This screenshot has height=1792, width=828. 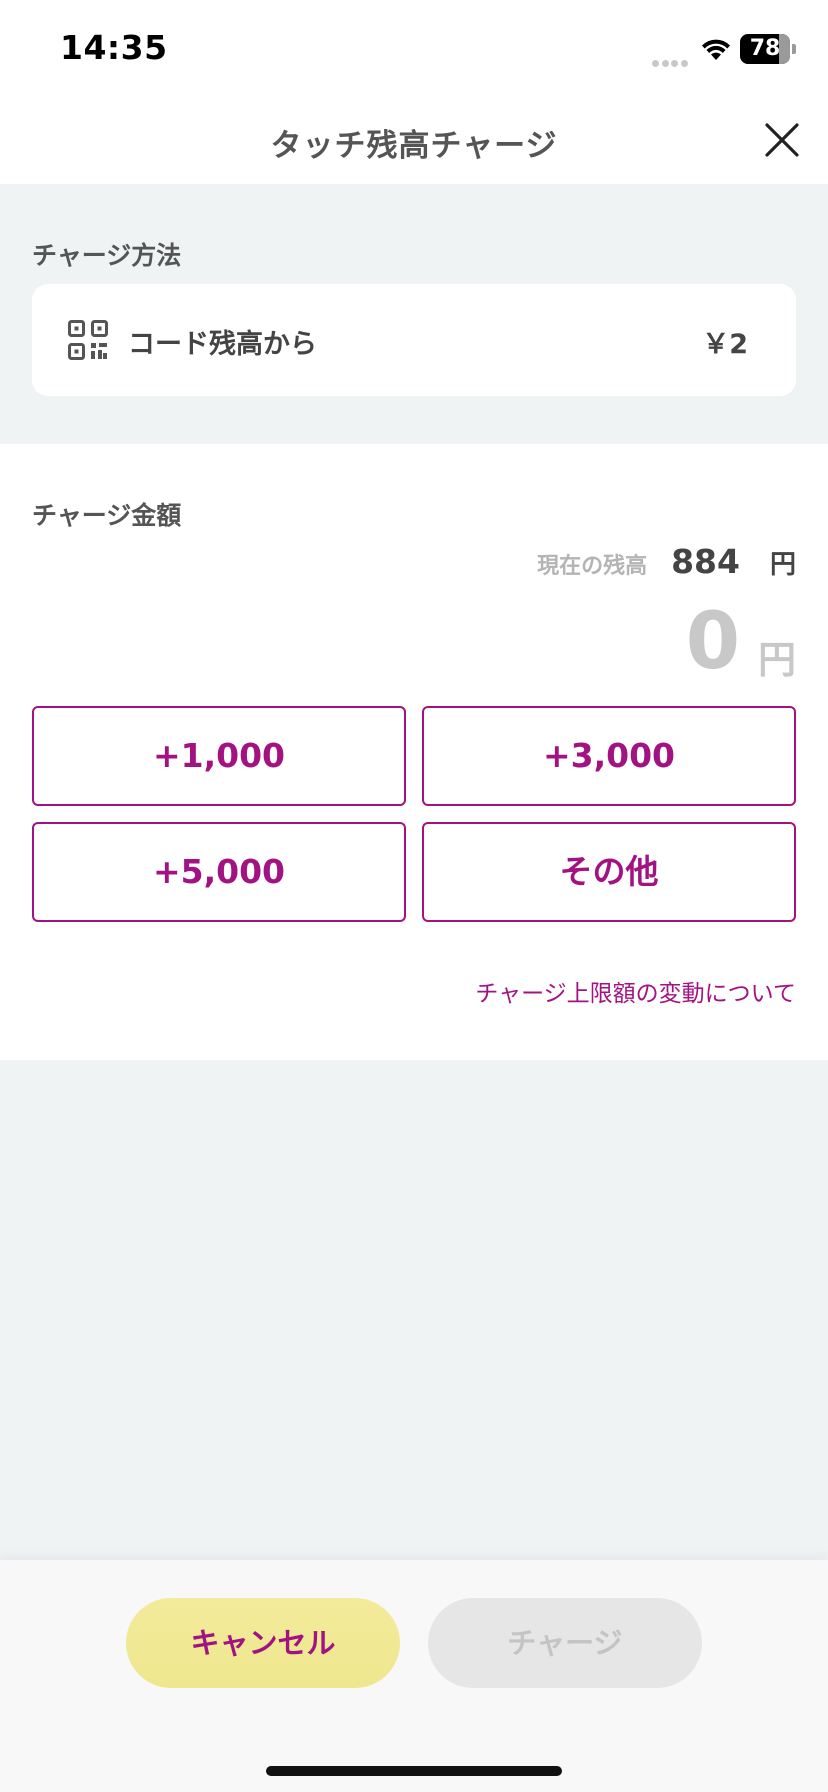 I want to click on charge-amount-unit: 円, so click(x=776, y=660).